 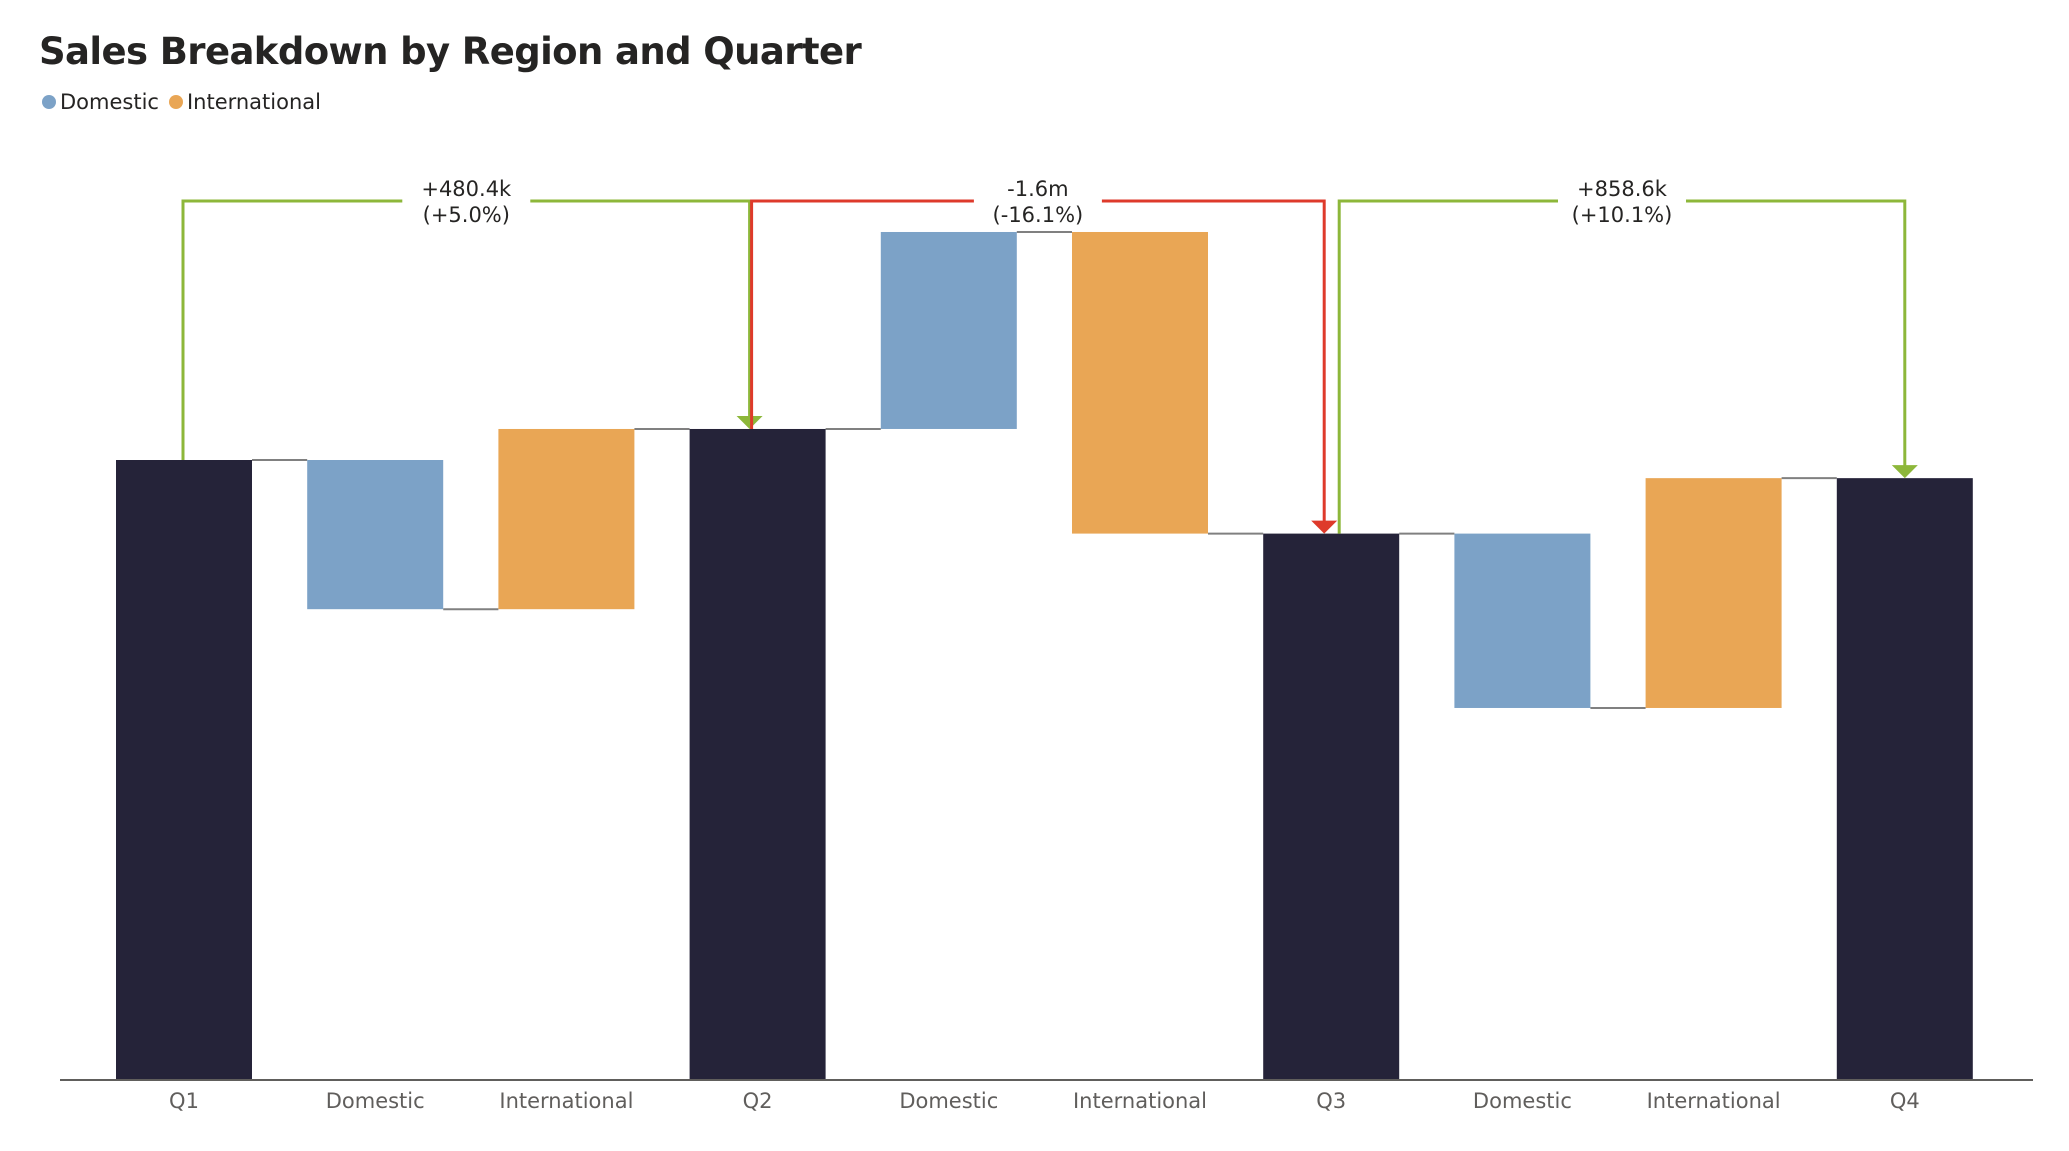 I want to click on annotation-delta-label: +858.6k, so click(x=1622, y=189).